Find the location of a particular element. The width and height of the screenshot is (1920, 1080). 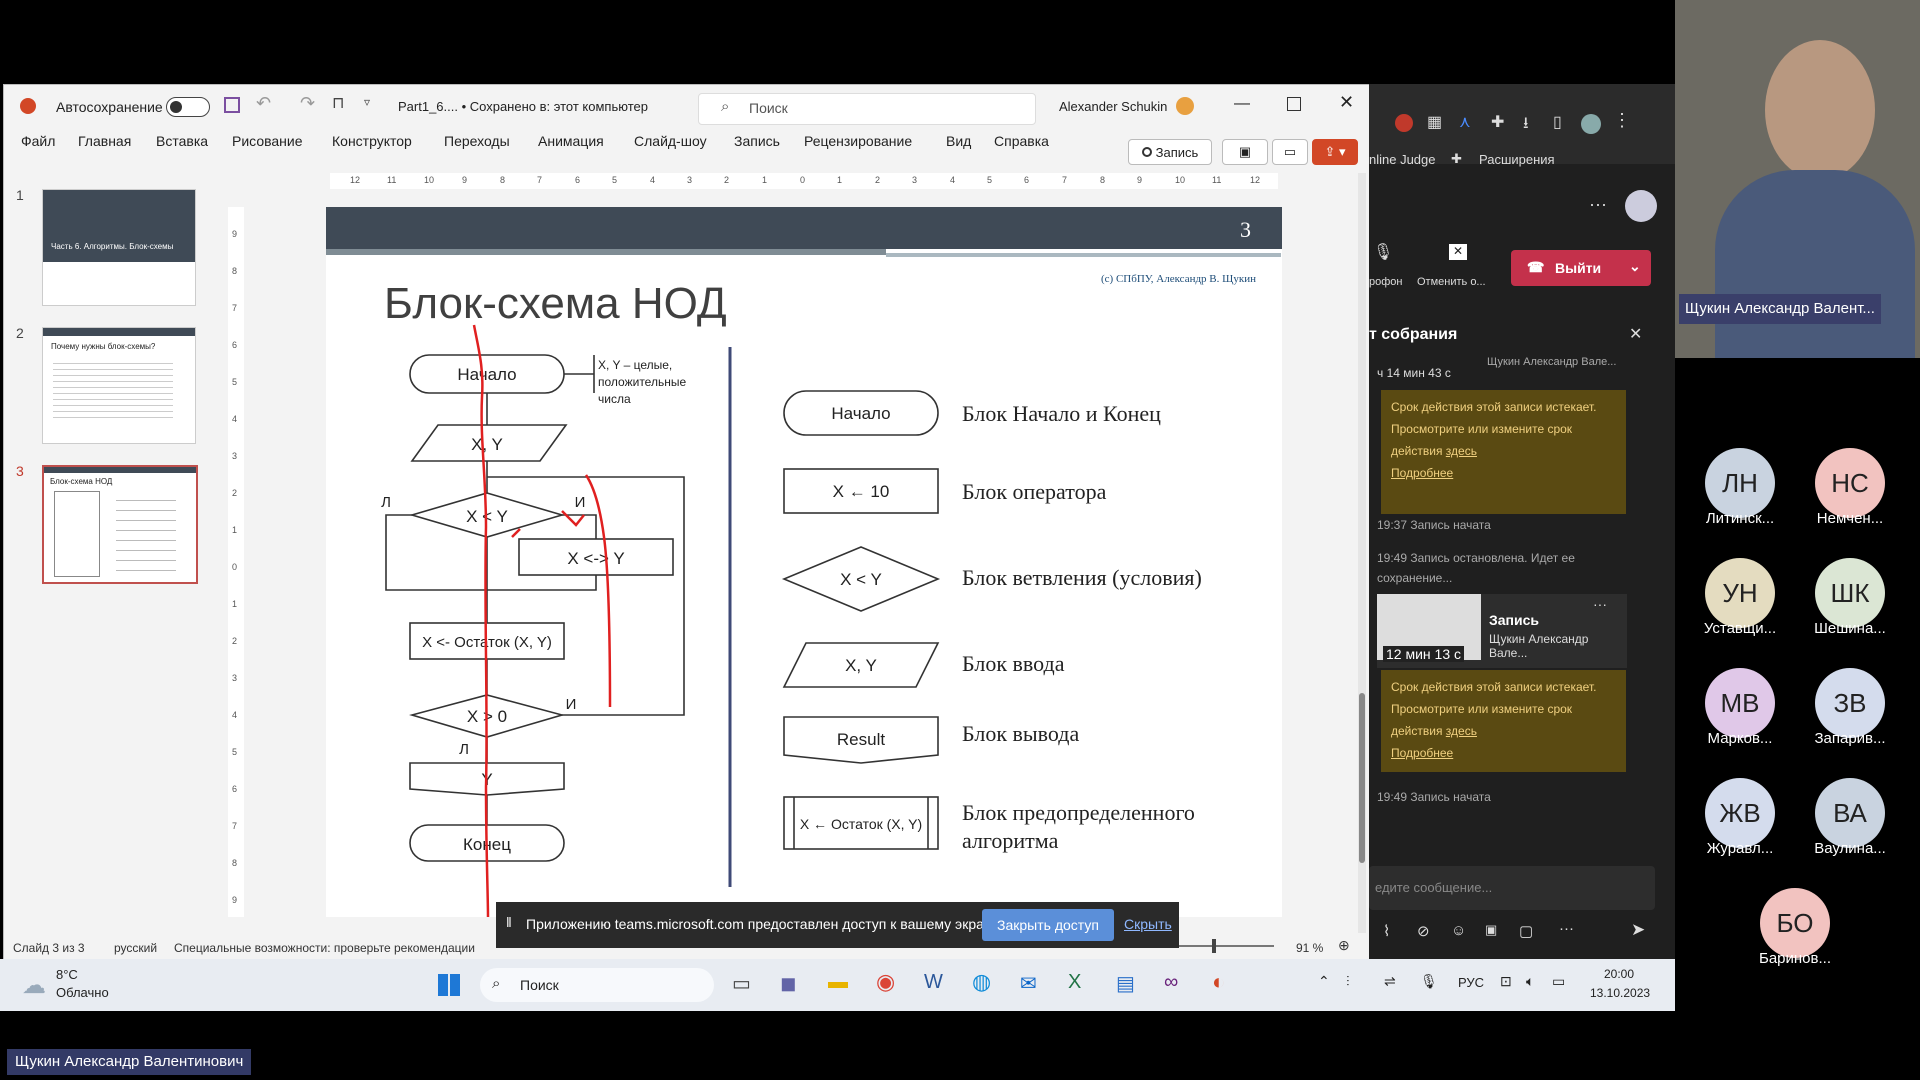

notepad-icon: ▤ is located at coordinates (1125, 983).